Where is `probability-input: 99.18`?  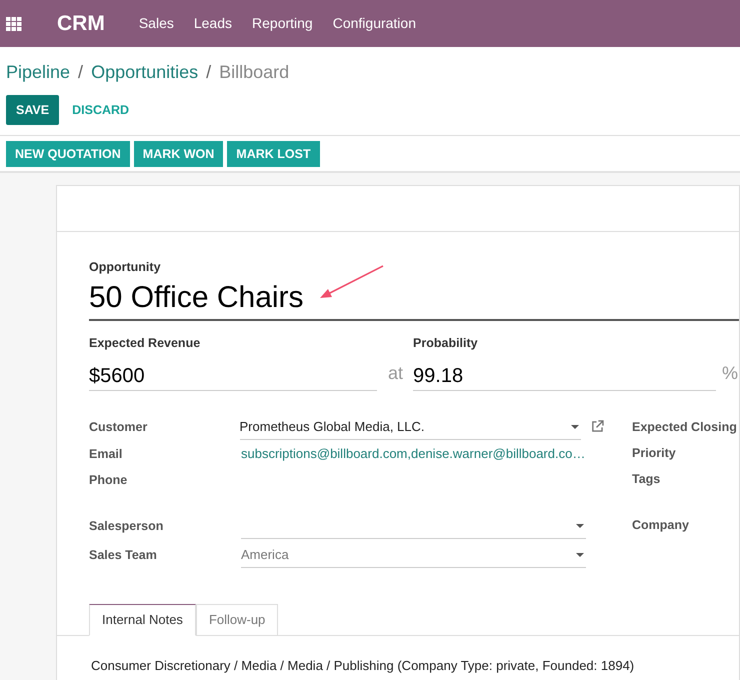
probability-input: 99.18 is located at coordinates (564, 375).